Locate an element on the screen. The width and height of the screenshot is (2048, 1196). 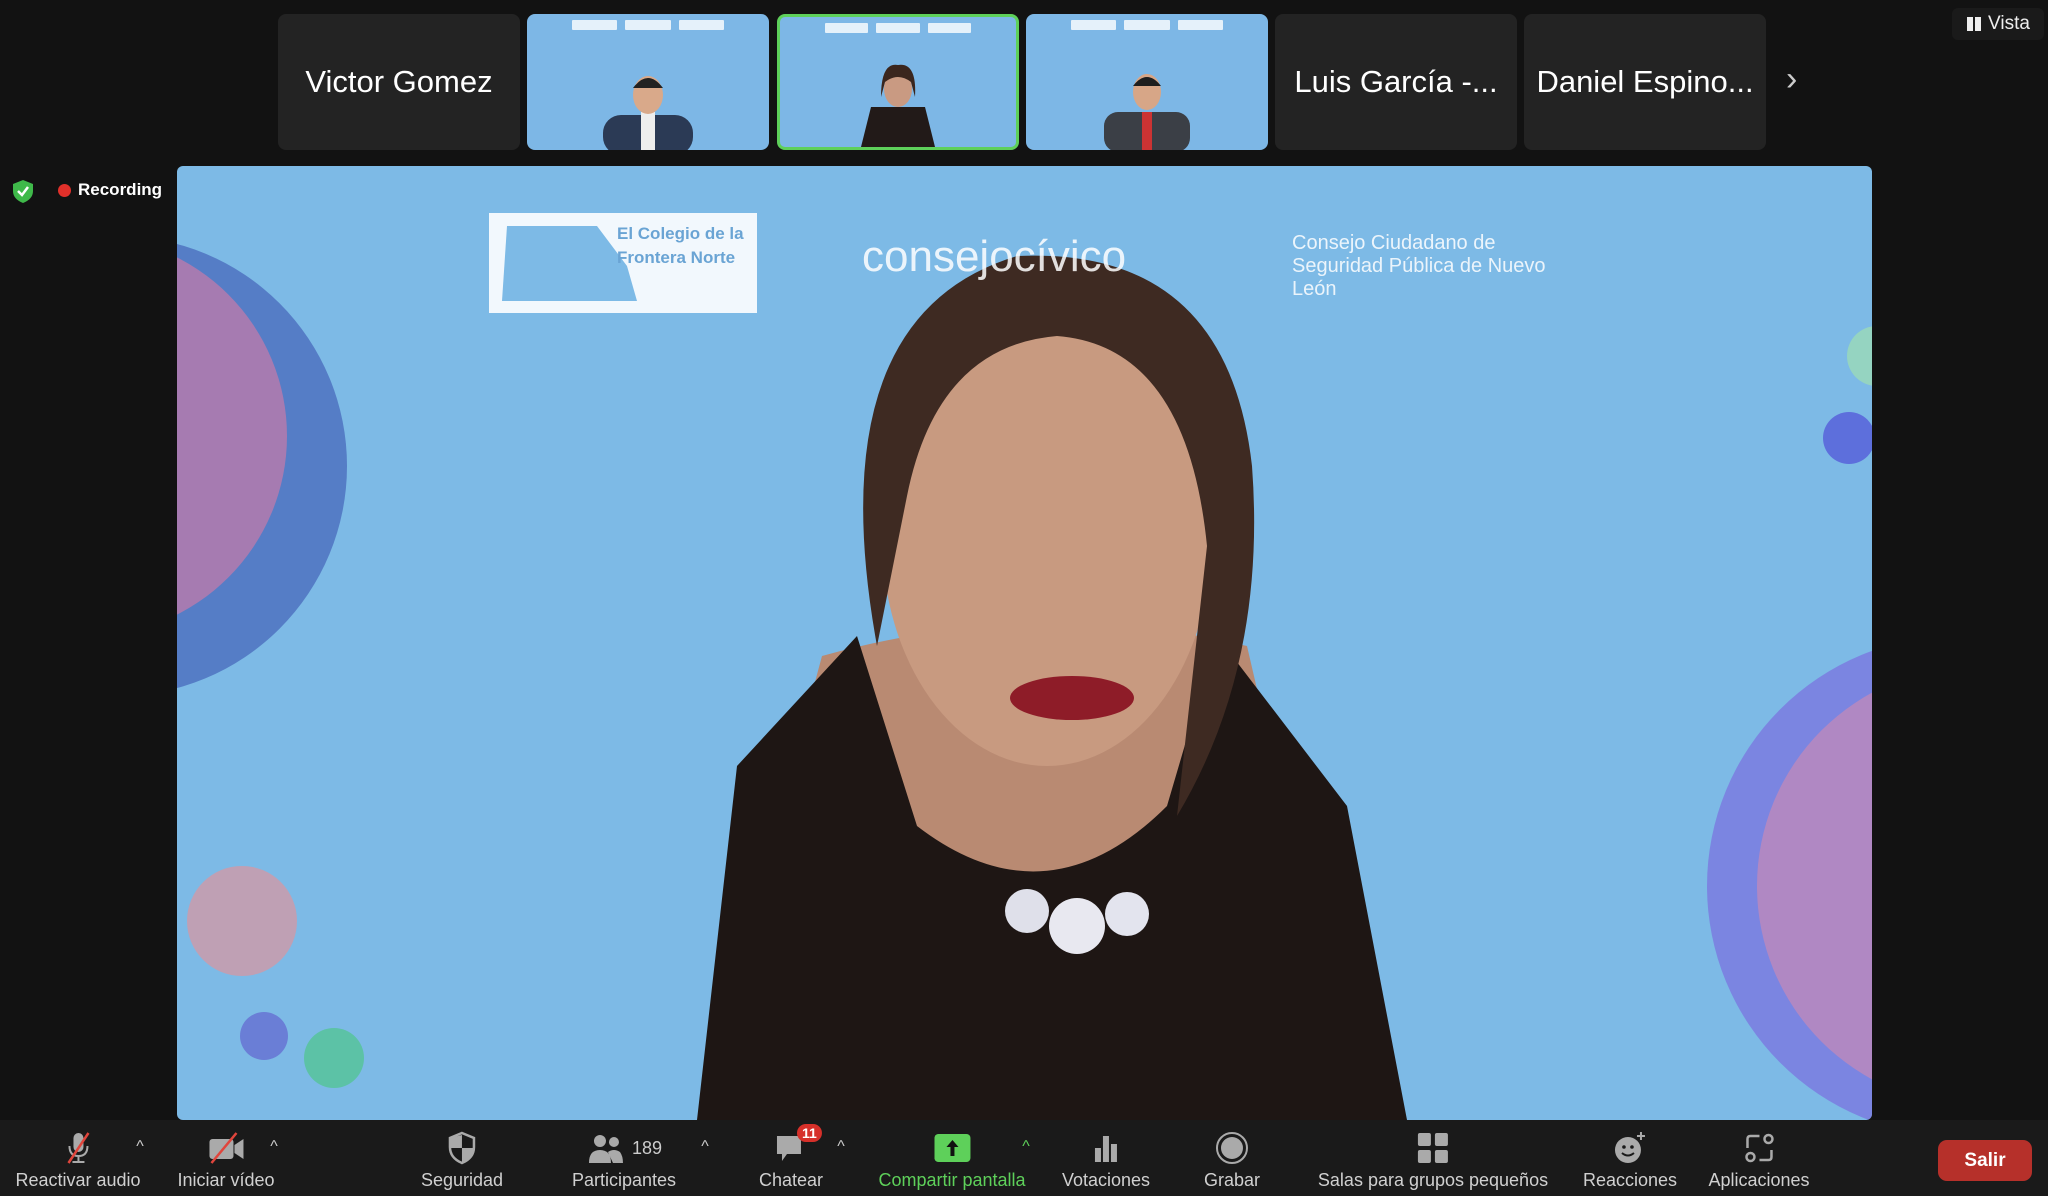
share-screen-button: Compartir pantalla is located at coordinates (952, 1158).